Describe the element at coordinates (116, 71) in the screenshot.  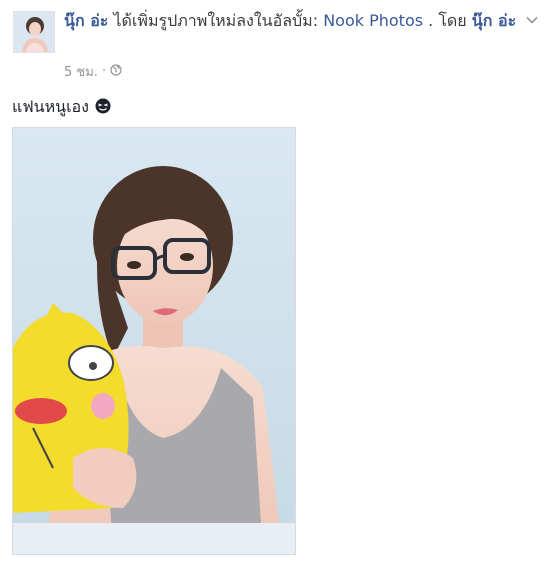
I see `globe-icon` at that location.